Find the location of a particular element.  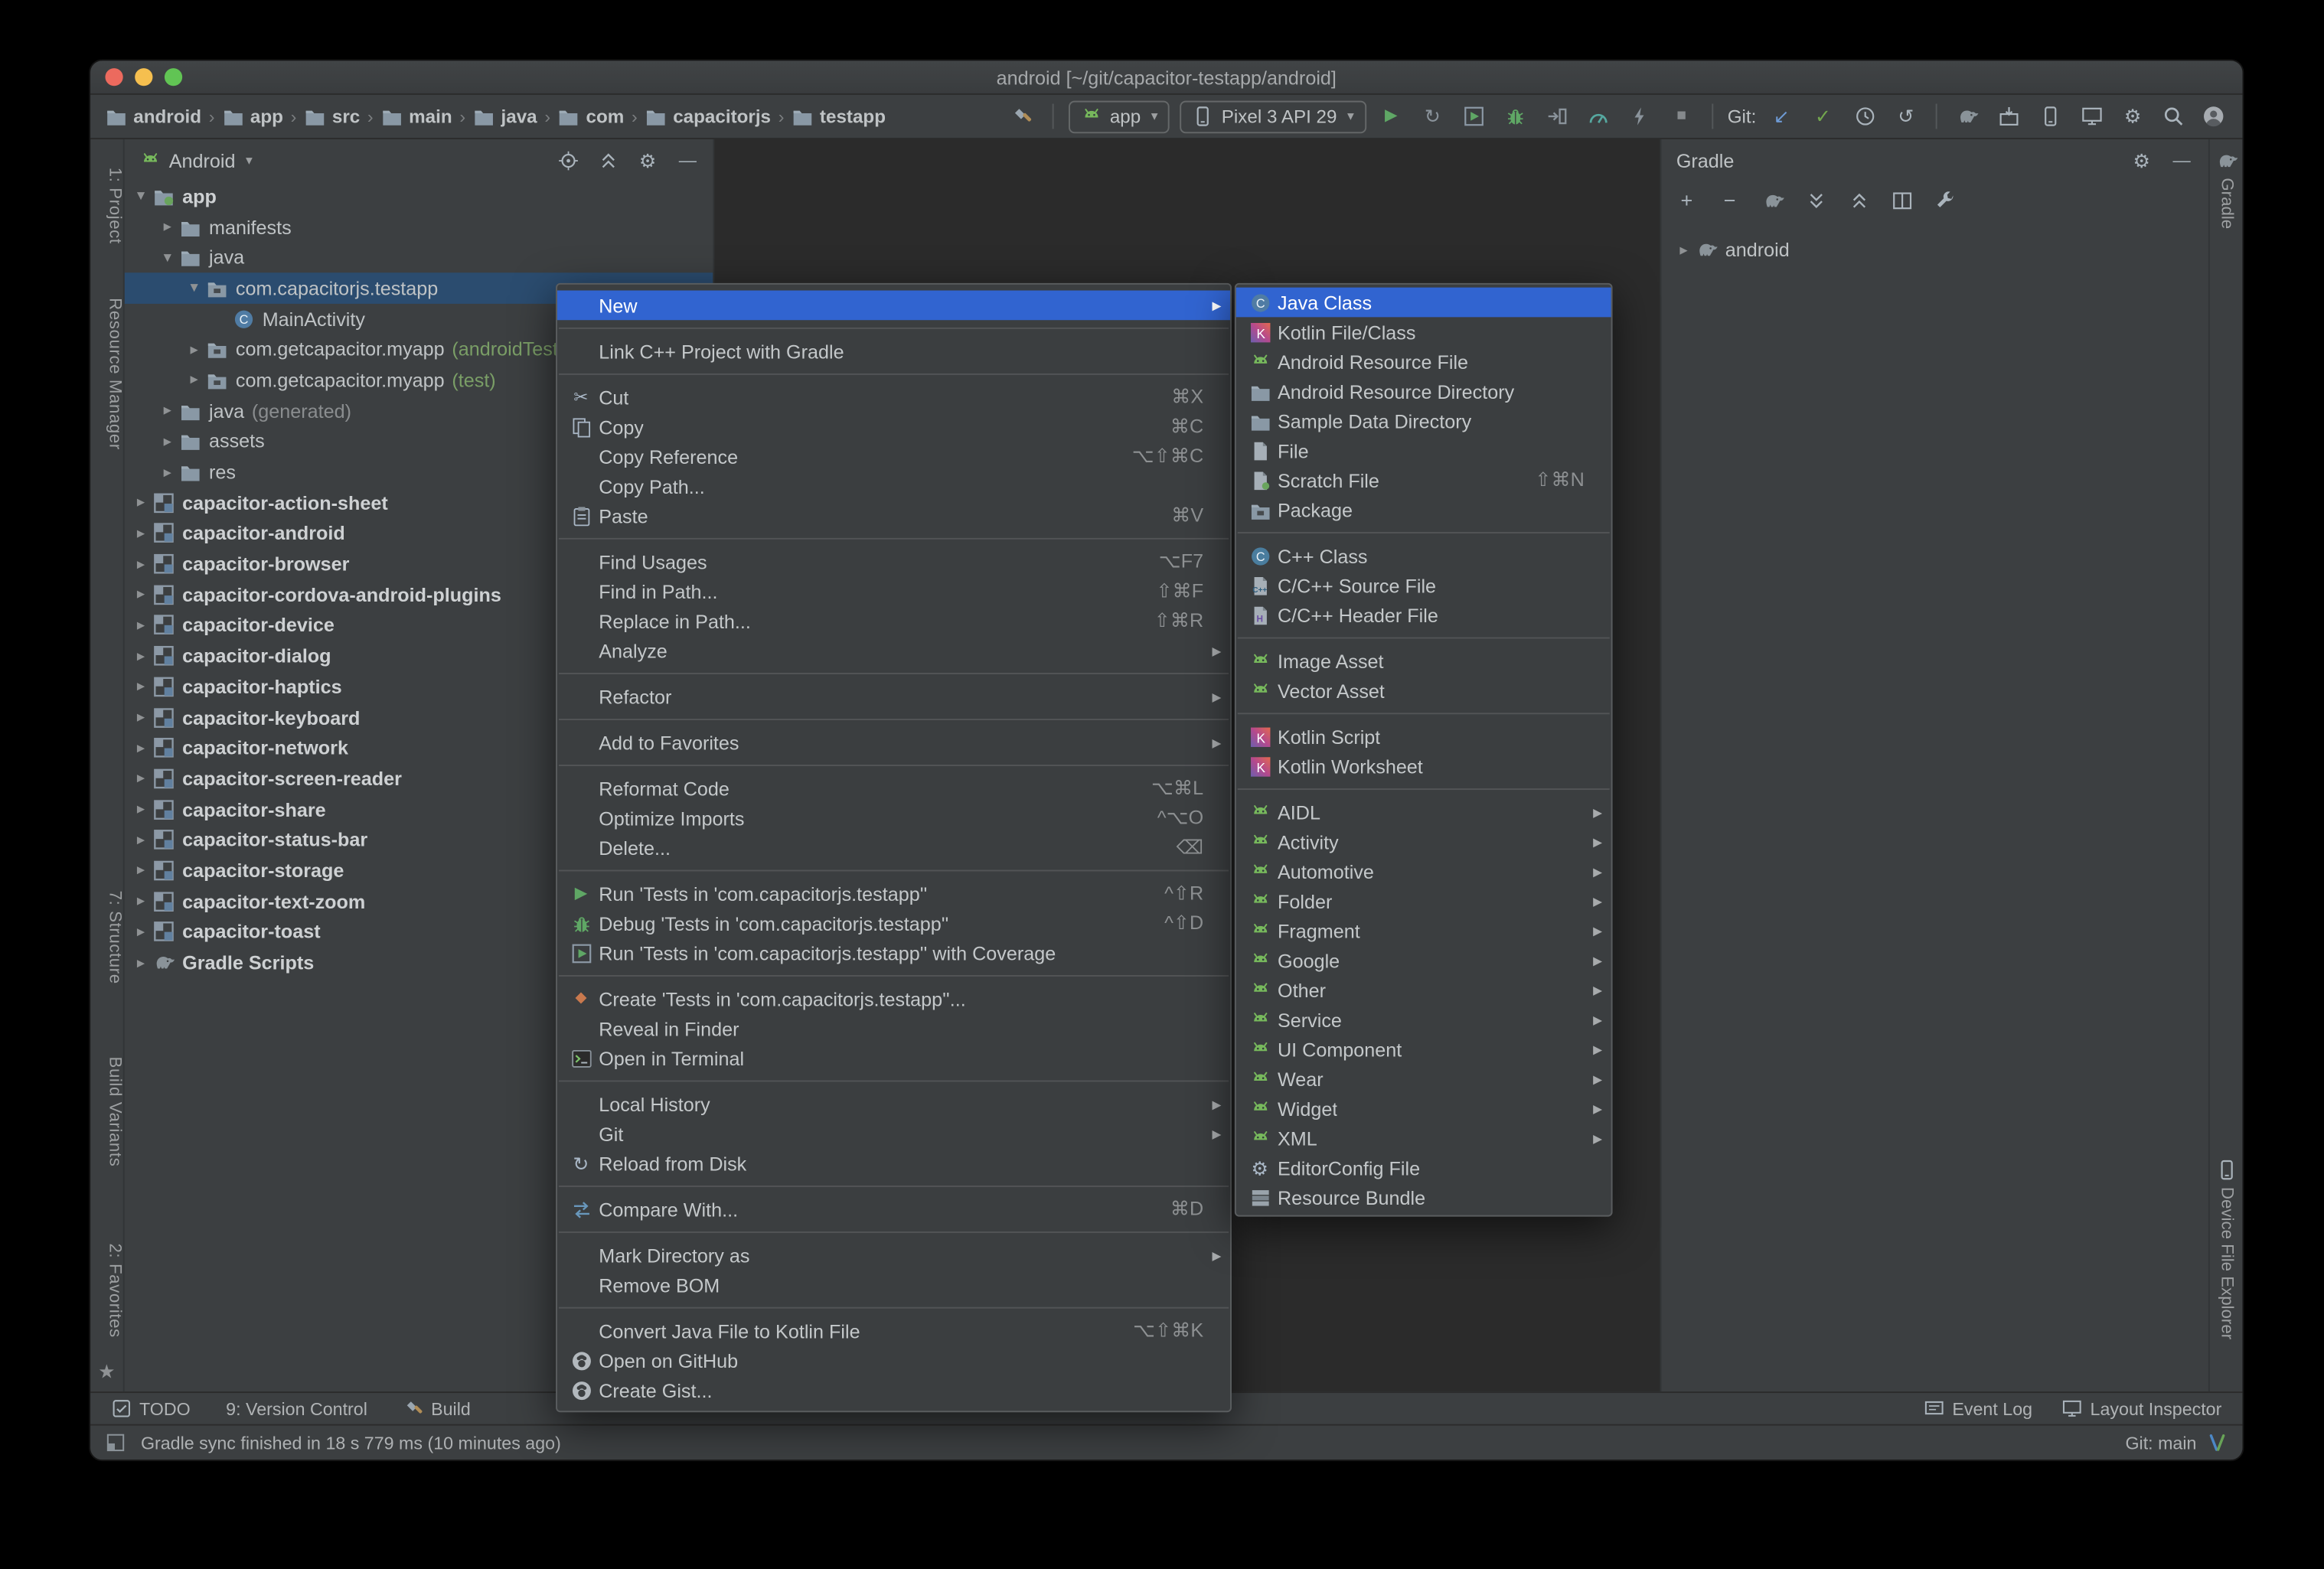

instant-run-icon is located at coordinates (1640, 117).